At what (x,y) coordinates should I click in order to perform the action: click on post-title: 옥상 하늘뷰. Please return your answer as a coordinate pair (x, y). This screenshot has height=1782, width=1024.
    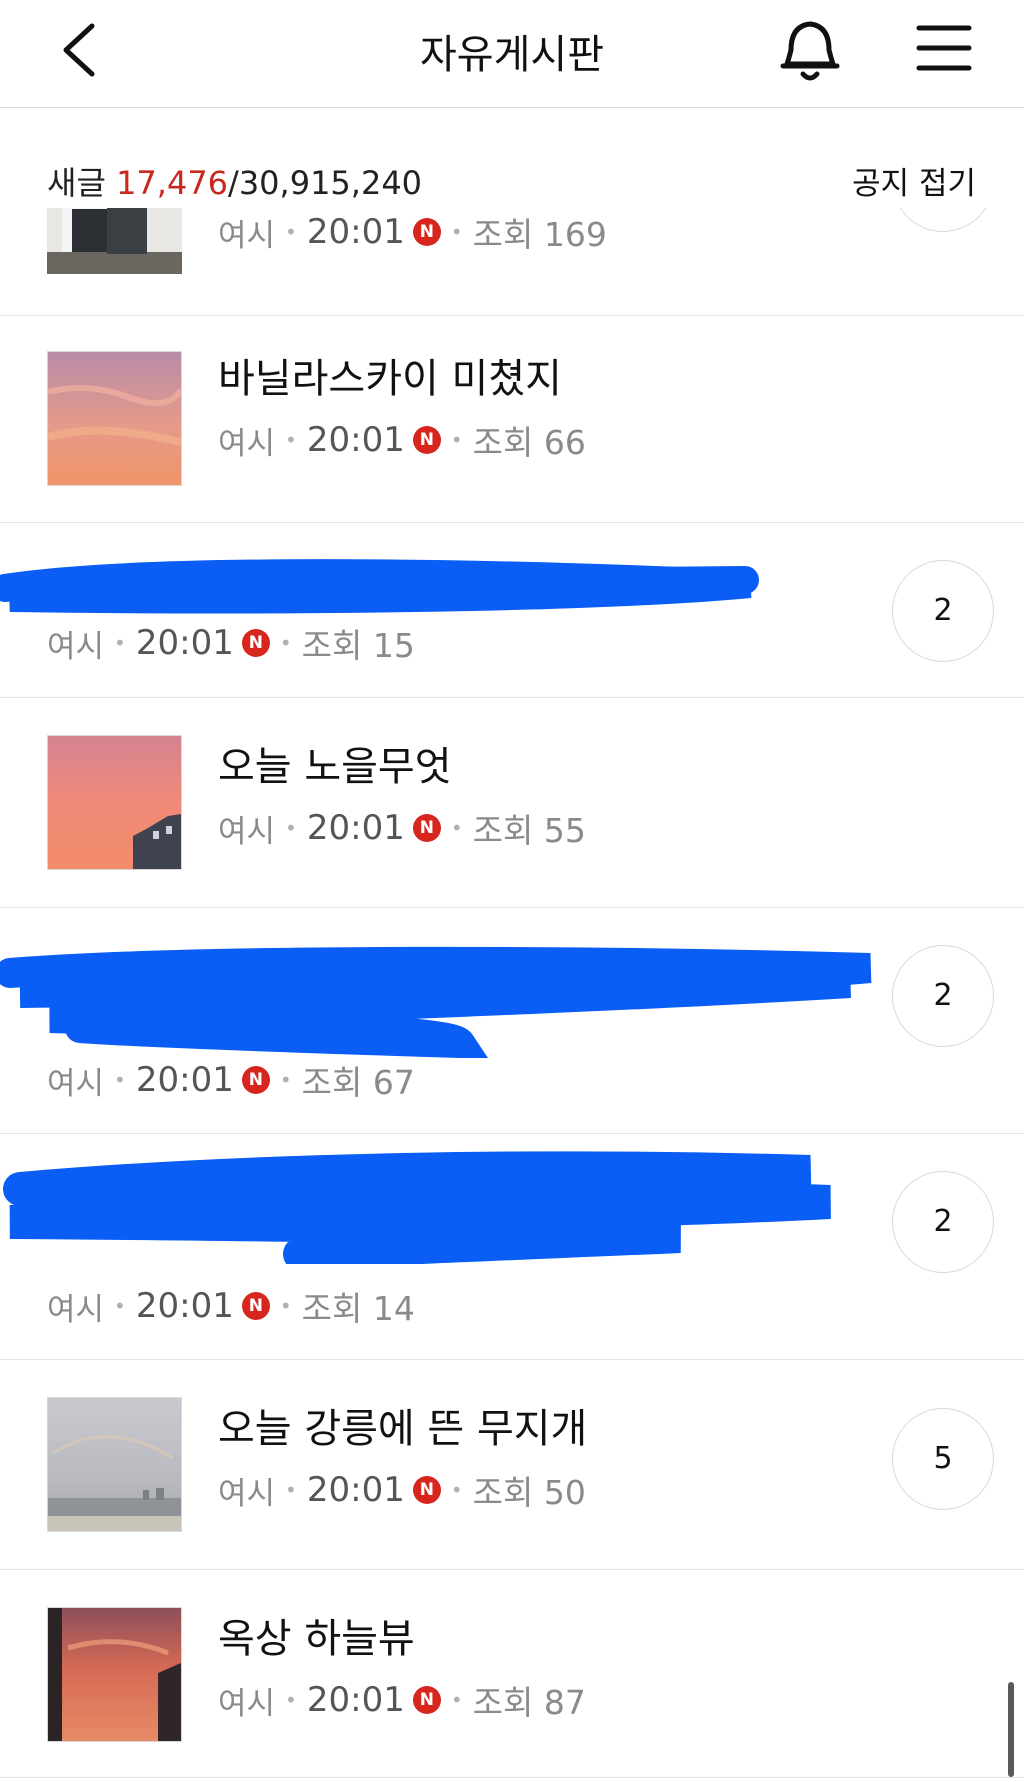
    Looking at the image, I should click on (316, 1635).